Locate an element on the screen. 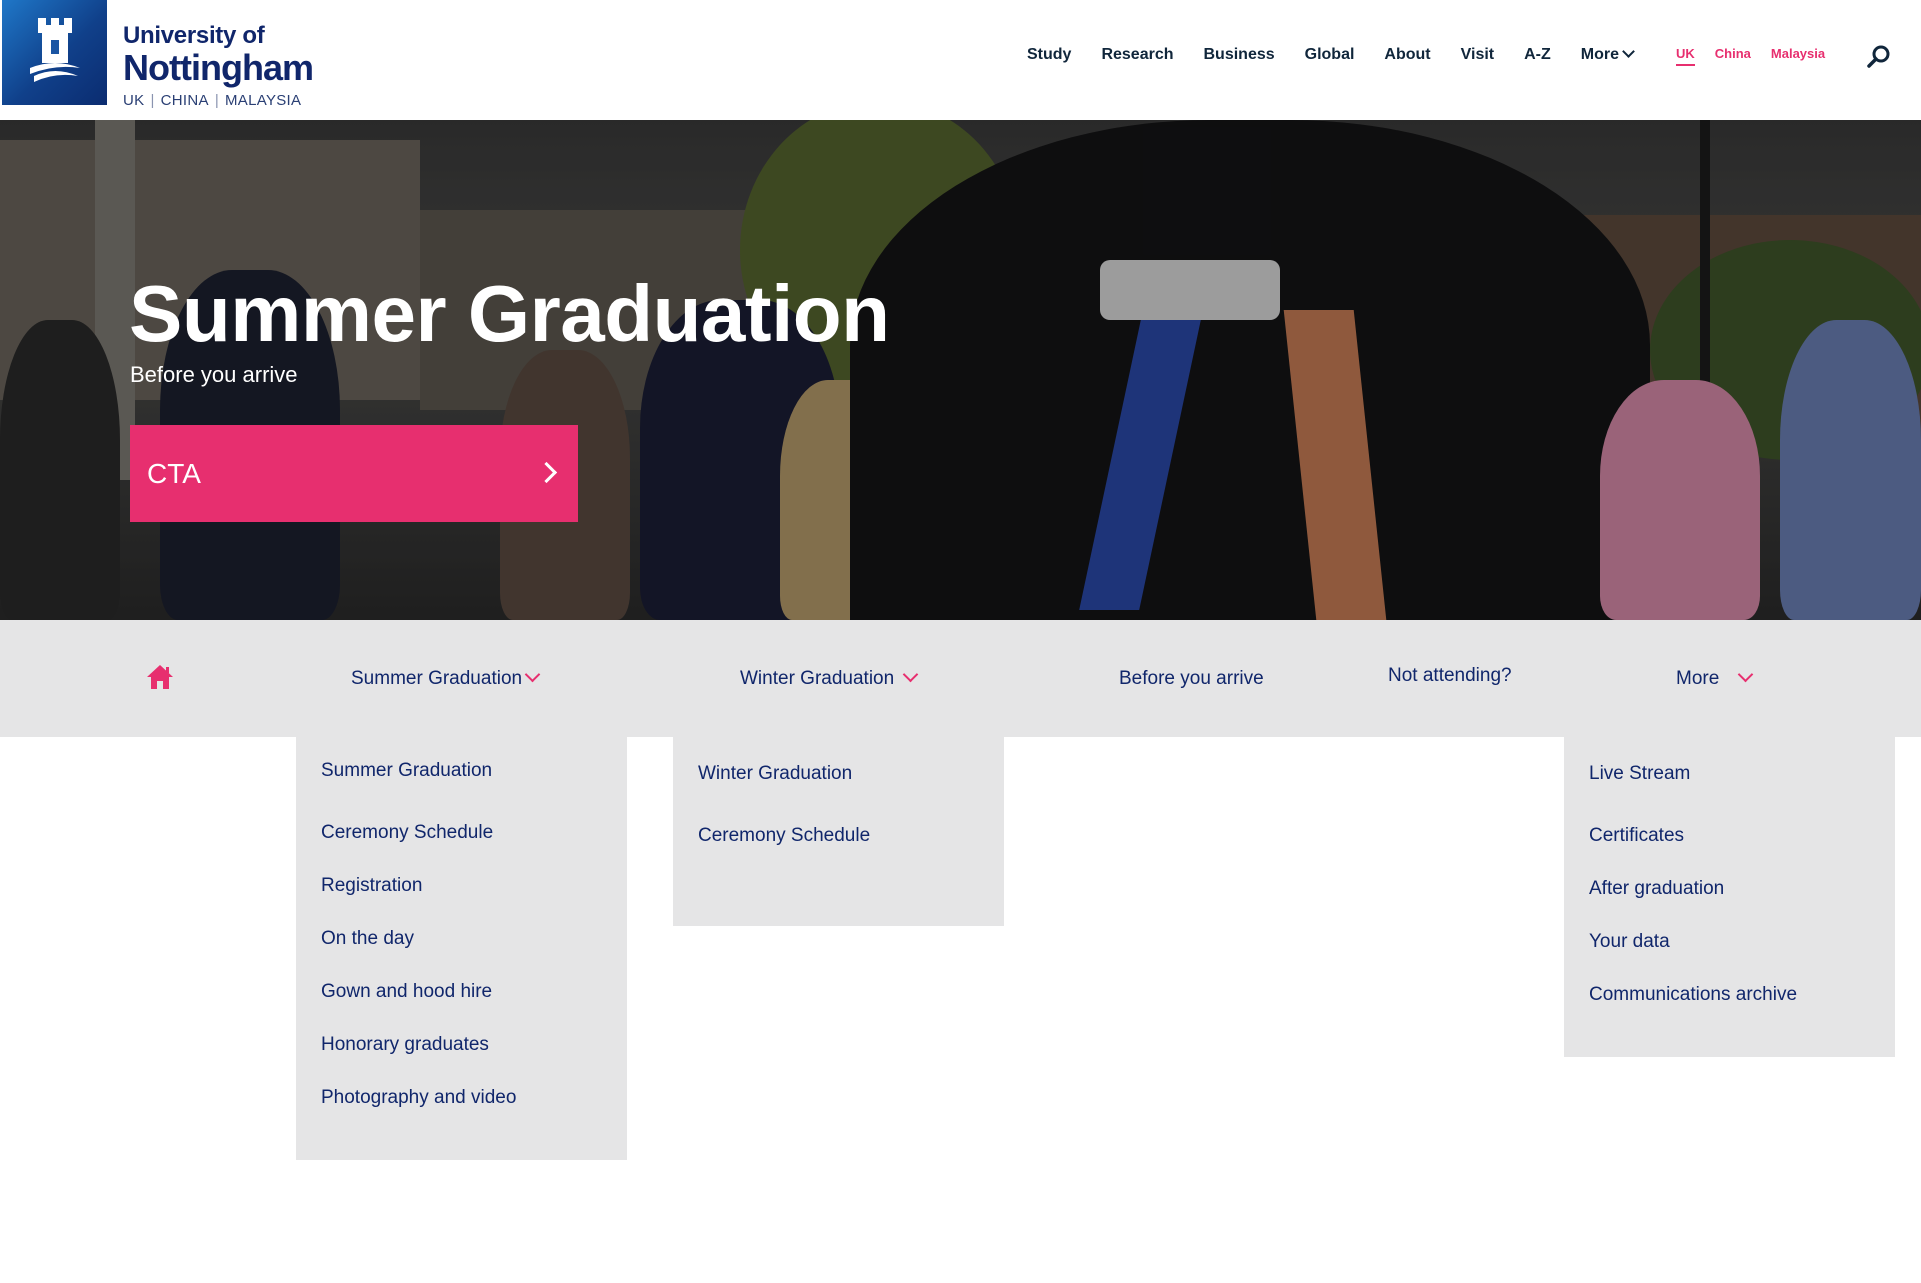 The height and width of the screenshot is (1283, 1921). nav-visit: Visit is located at coordinates (1478, 55).